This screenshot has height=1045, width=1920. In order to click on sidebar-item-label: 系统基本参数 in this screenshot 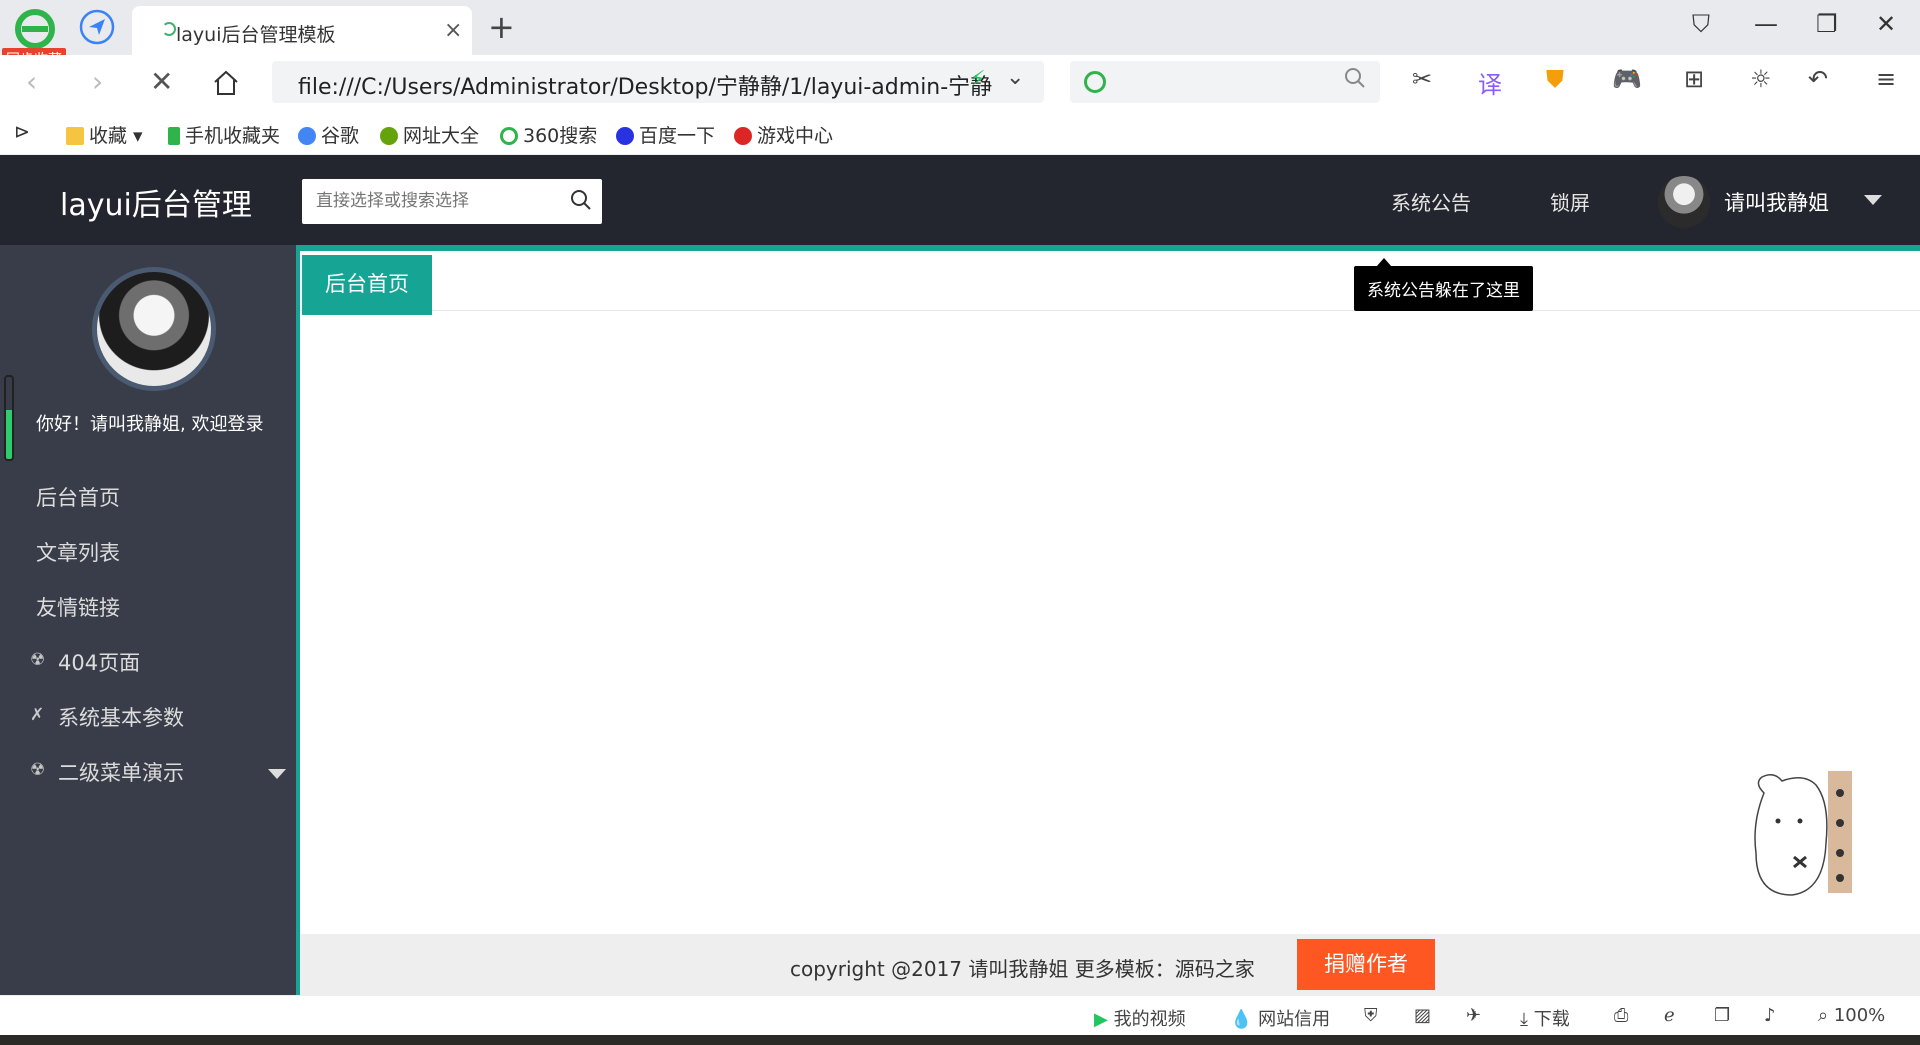, I will do `click(121, 718)`.